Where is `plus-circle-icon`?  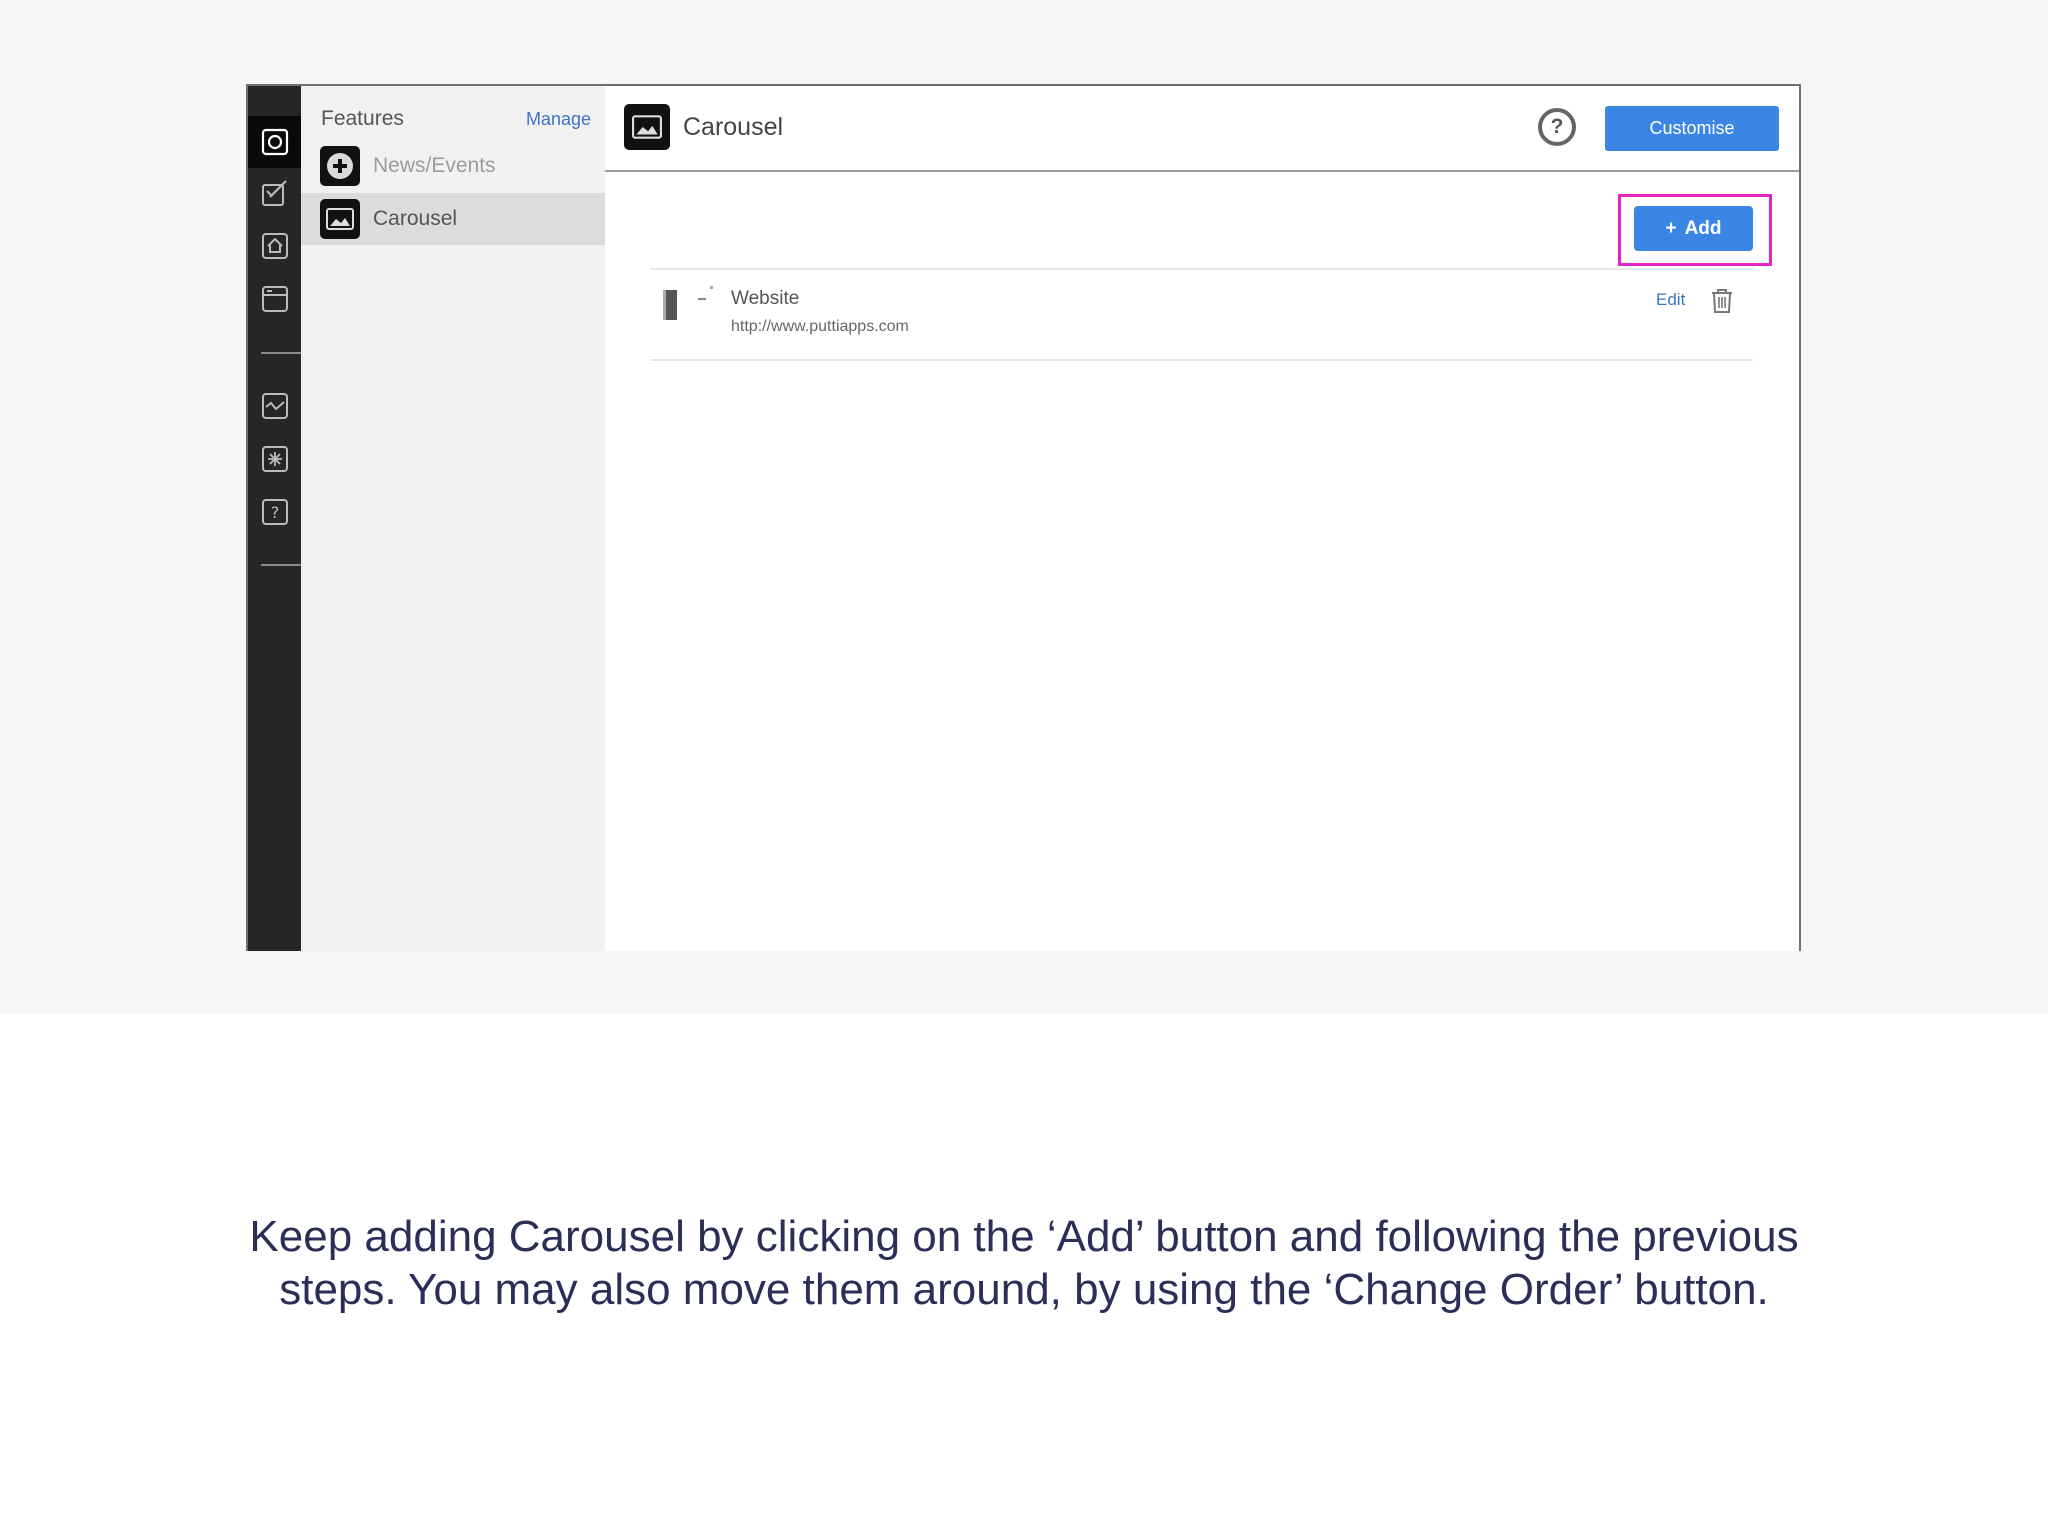 plus-circle-icon is located at coordinates (340, 166).